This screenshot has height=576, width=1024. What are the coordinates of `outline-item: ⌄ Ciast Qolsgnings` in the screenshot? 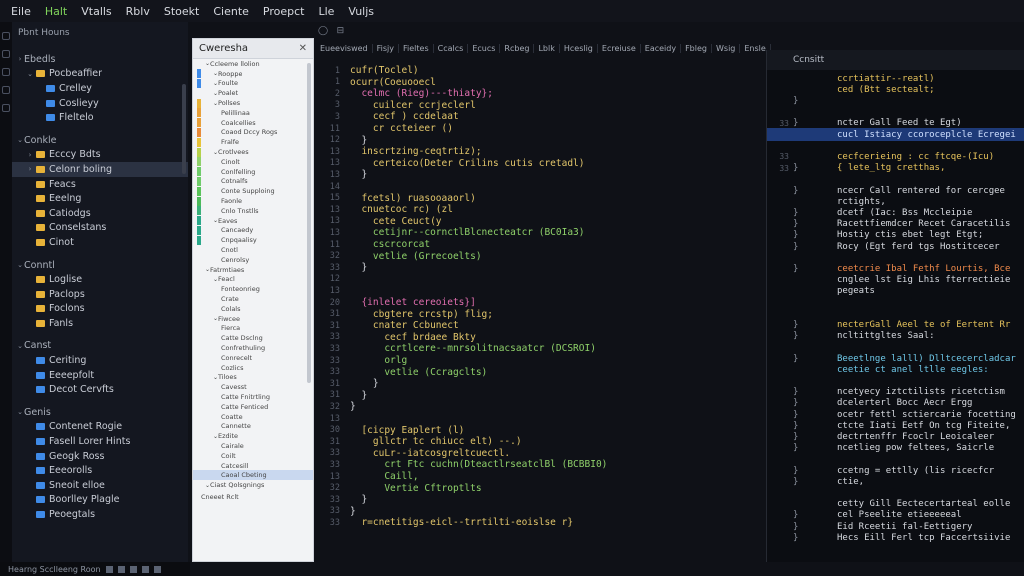 It's located at (253, 485).